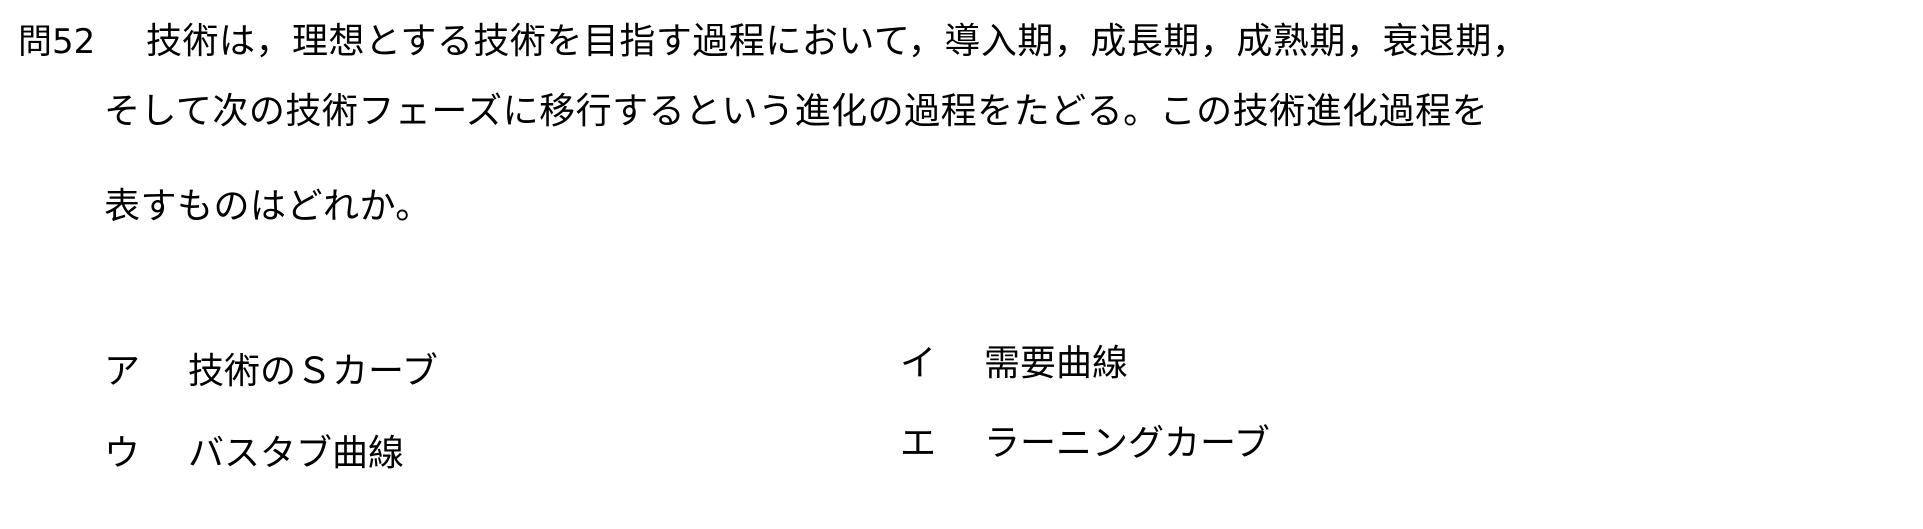 This screenshot has width=1923, height=529. I want to click on option-u: ウ バスタブ曲線, so click(254, 454).